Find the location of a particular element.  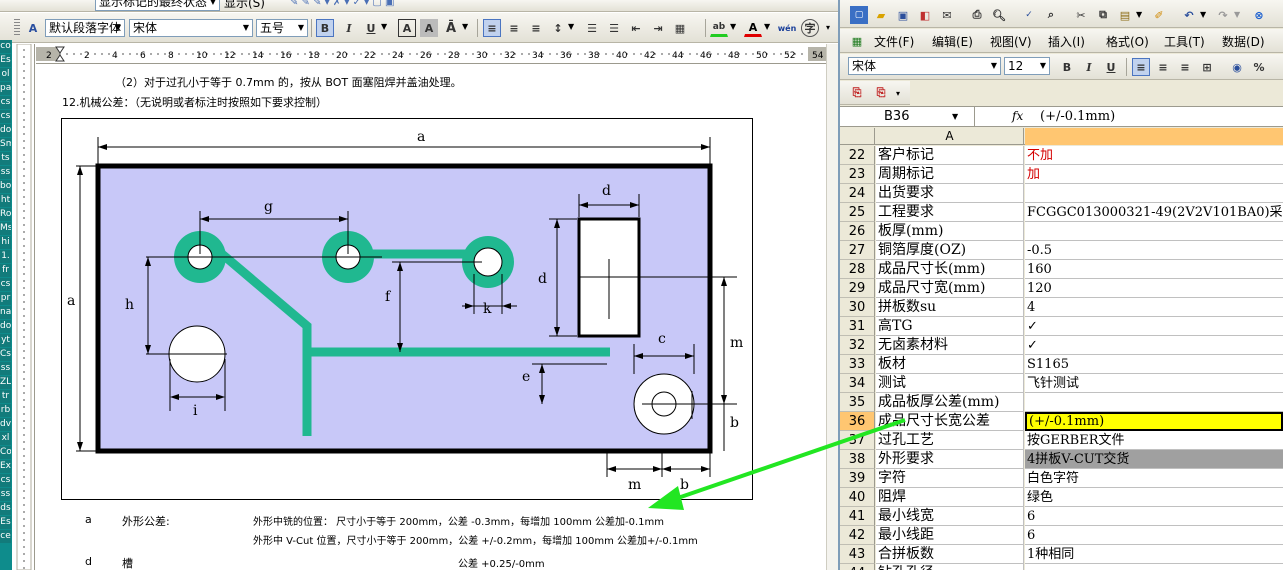

cell-b: S1165 is located at coordinates (1154, 364).